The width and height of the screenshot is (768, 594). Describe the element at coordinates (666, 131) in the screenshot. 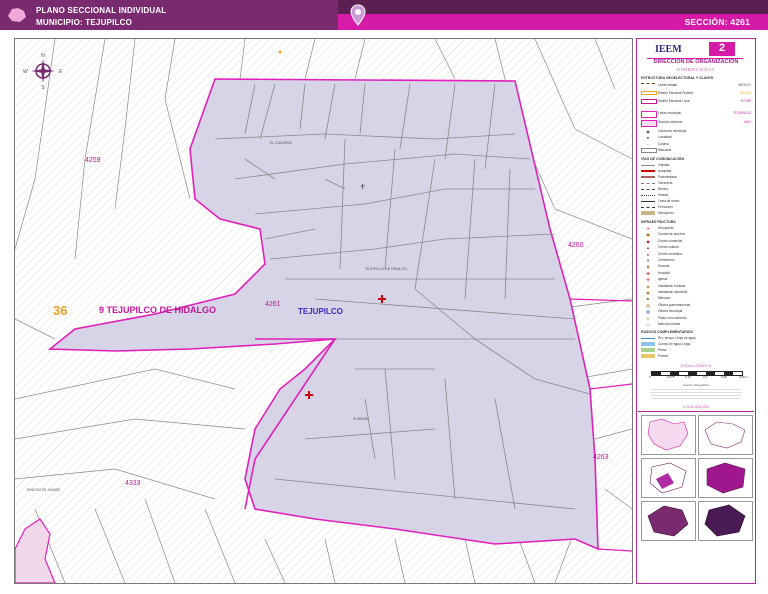

I see `legend-row-cabecera: ◉ Cabecera municipal` at that location.